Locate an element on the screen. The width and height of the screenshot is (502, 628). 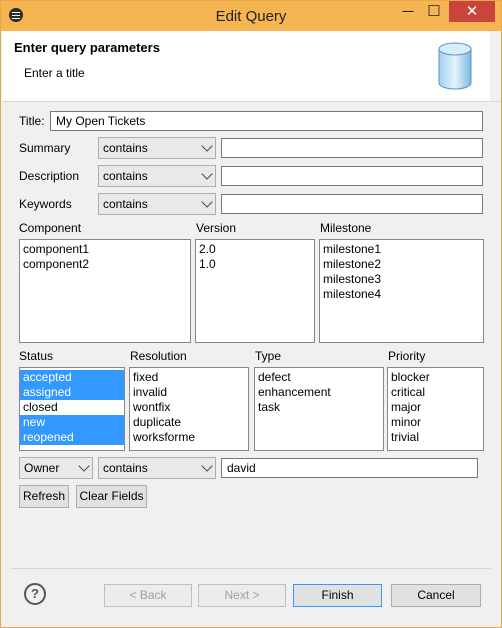
milestone-list: milestone1 milestone2 milestone3 milestone4 is located at coordinates (401, 291).